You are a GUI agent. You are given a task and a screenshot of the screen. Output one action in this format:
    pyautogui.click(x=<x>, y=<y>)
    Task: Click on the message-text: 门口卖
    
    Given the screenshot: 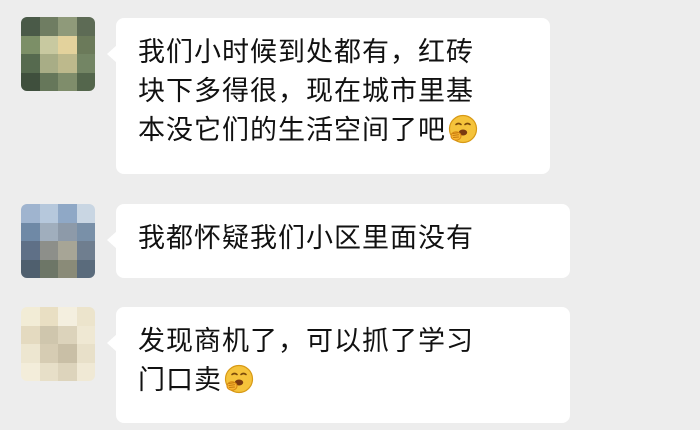 What is the action you would take?
    pyautogui.click(x=180, y=380)
    